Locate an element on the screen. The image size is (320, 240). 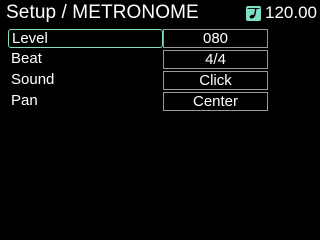
param-label-level: Level is located at coordinates (85, 38).